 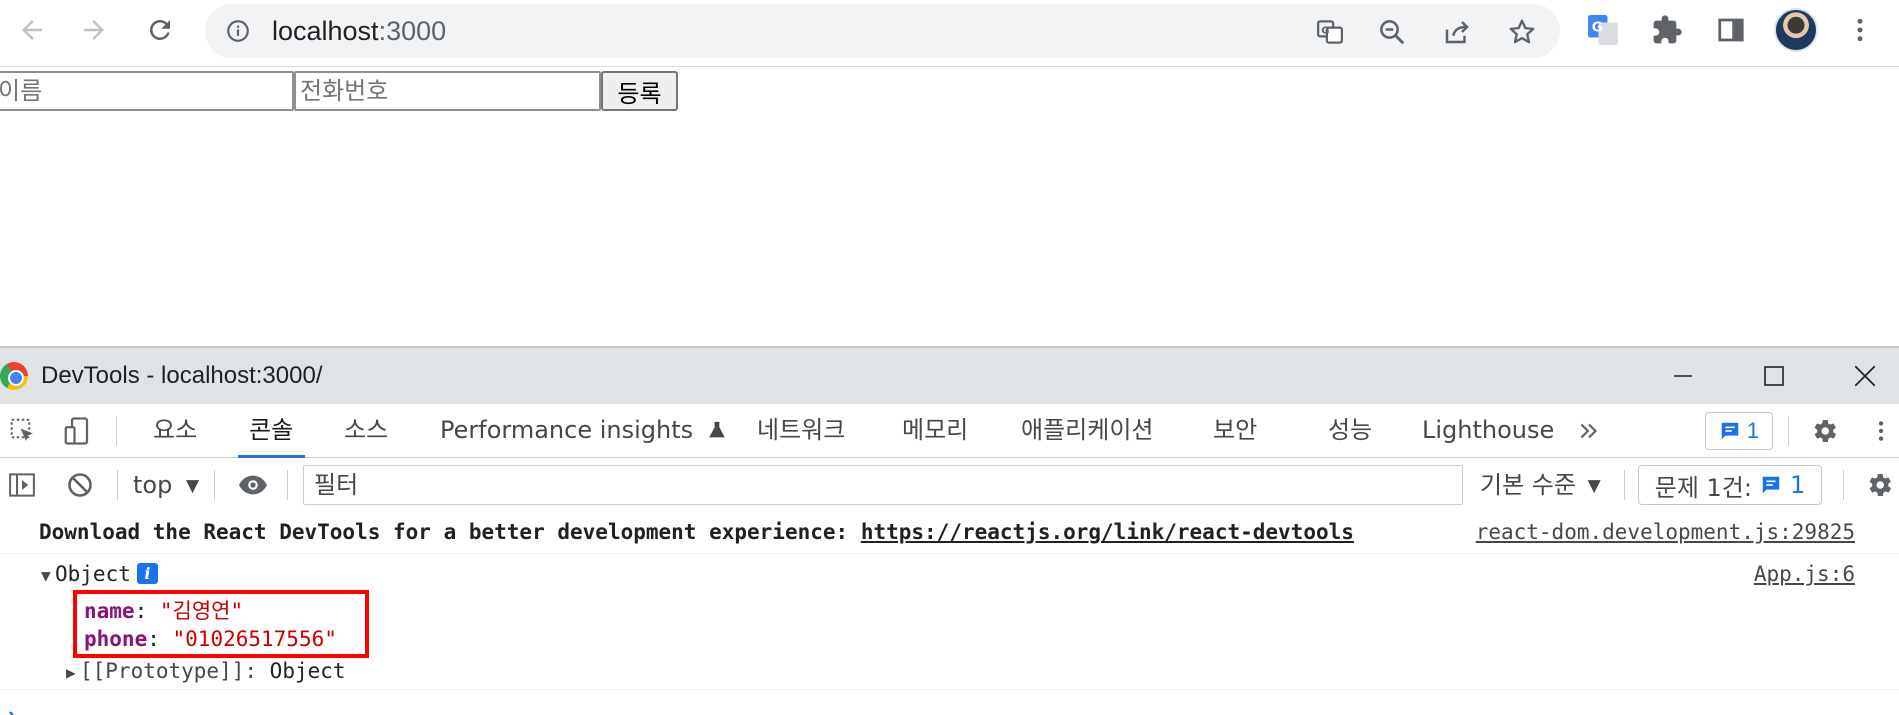 What do you see at coordinates (325, 31) in the screenshot?
I see `url-host: localhost` at bounding box center [325, 31].